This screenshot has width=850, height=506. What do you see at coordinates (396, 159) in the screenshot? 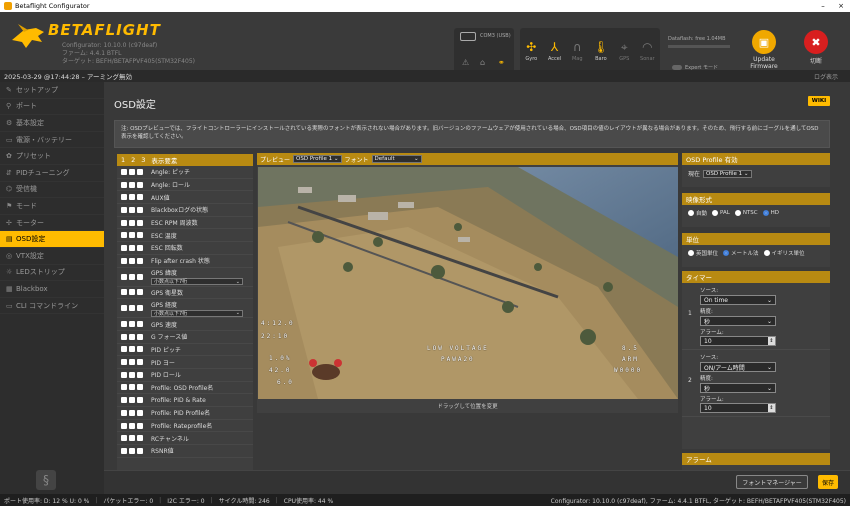
I see `font-select: Default ⌄` at bounding box center [396, 159].